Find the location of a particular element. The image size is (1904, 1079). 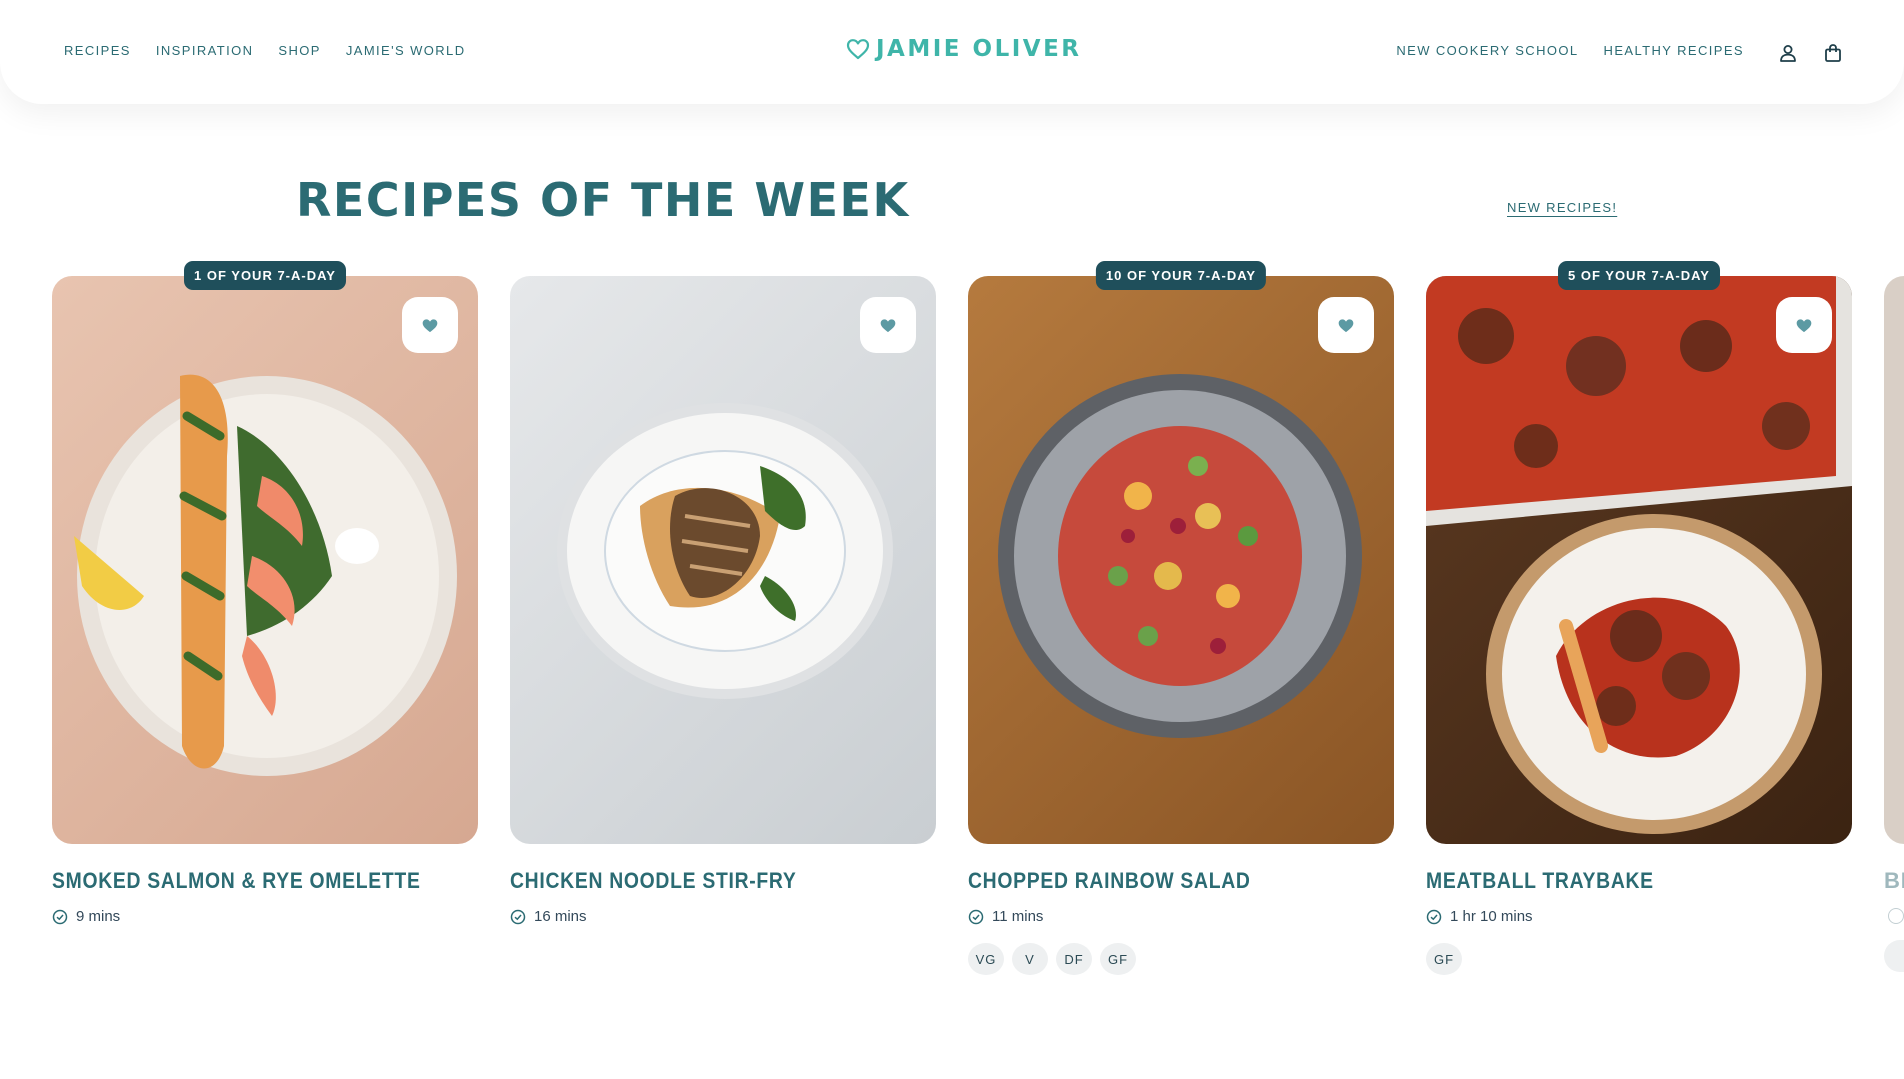

next-recipe-tag-peek is located at coordinates (1894, 956).